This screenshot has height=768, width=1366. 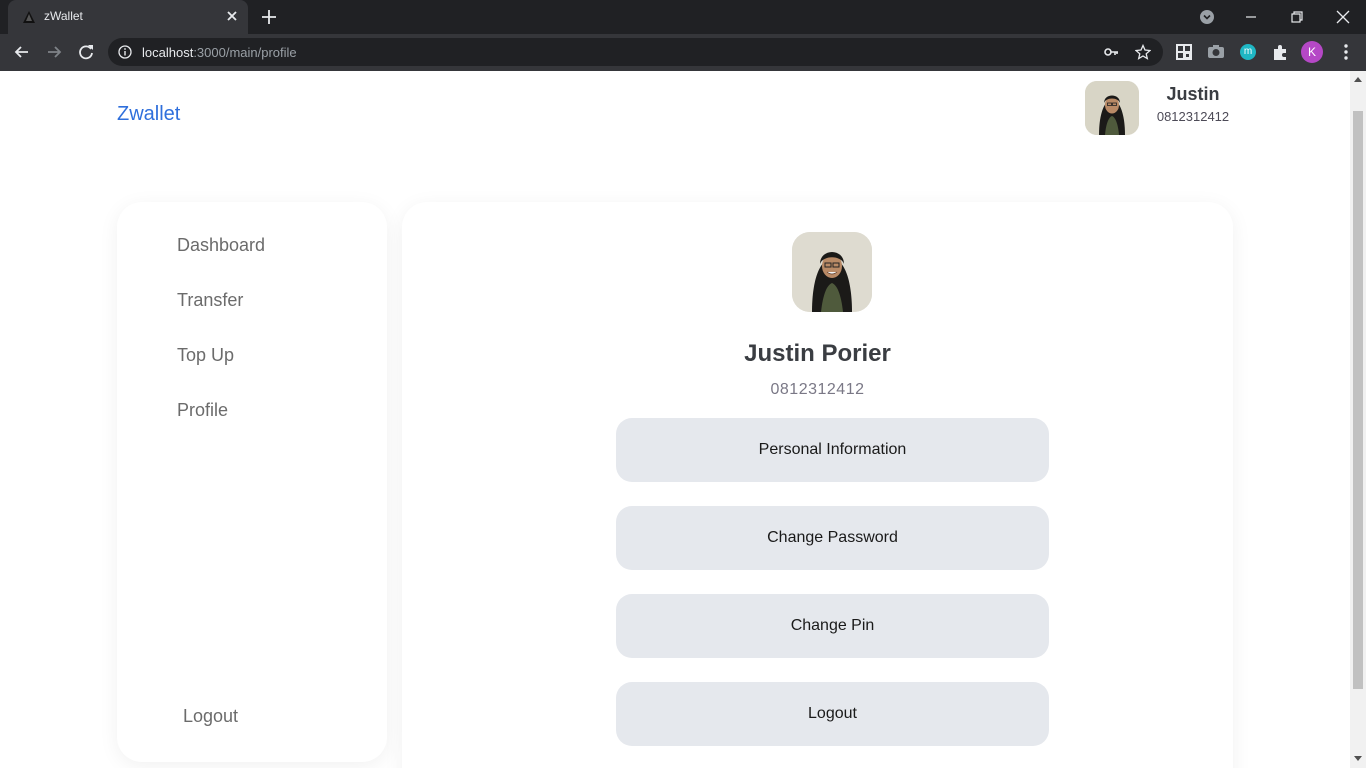 I want to click on change-password-button: Change Password, so click(x=832, y=538).